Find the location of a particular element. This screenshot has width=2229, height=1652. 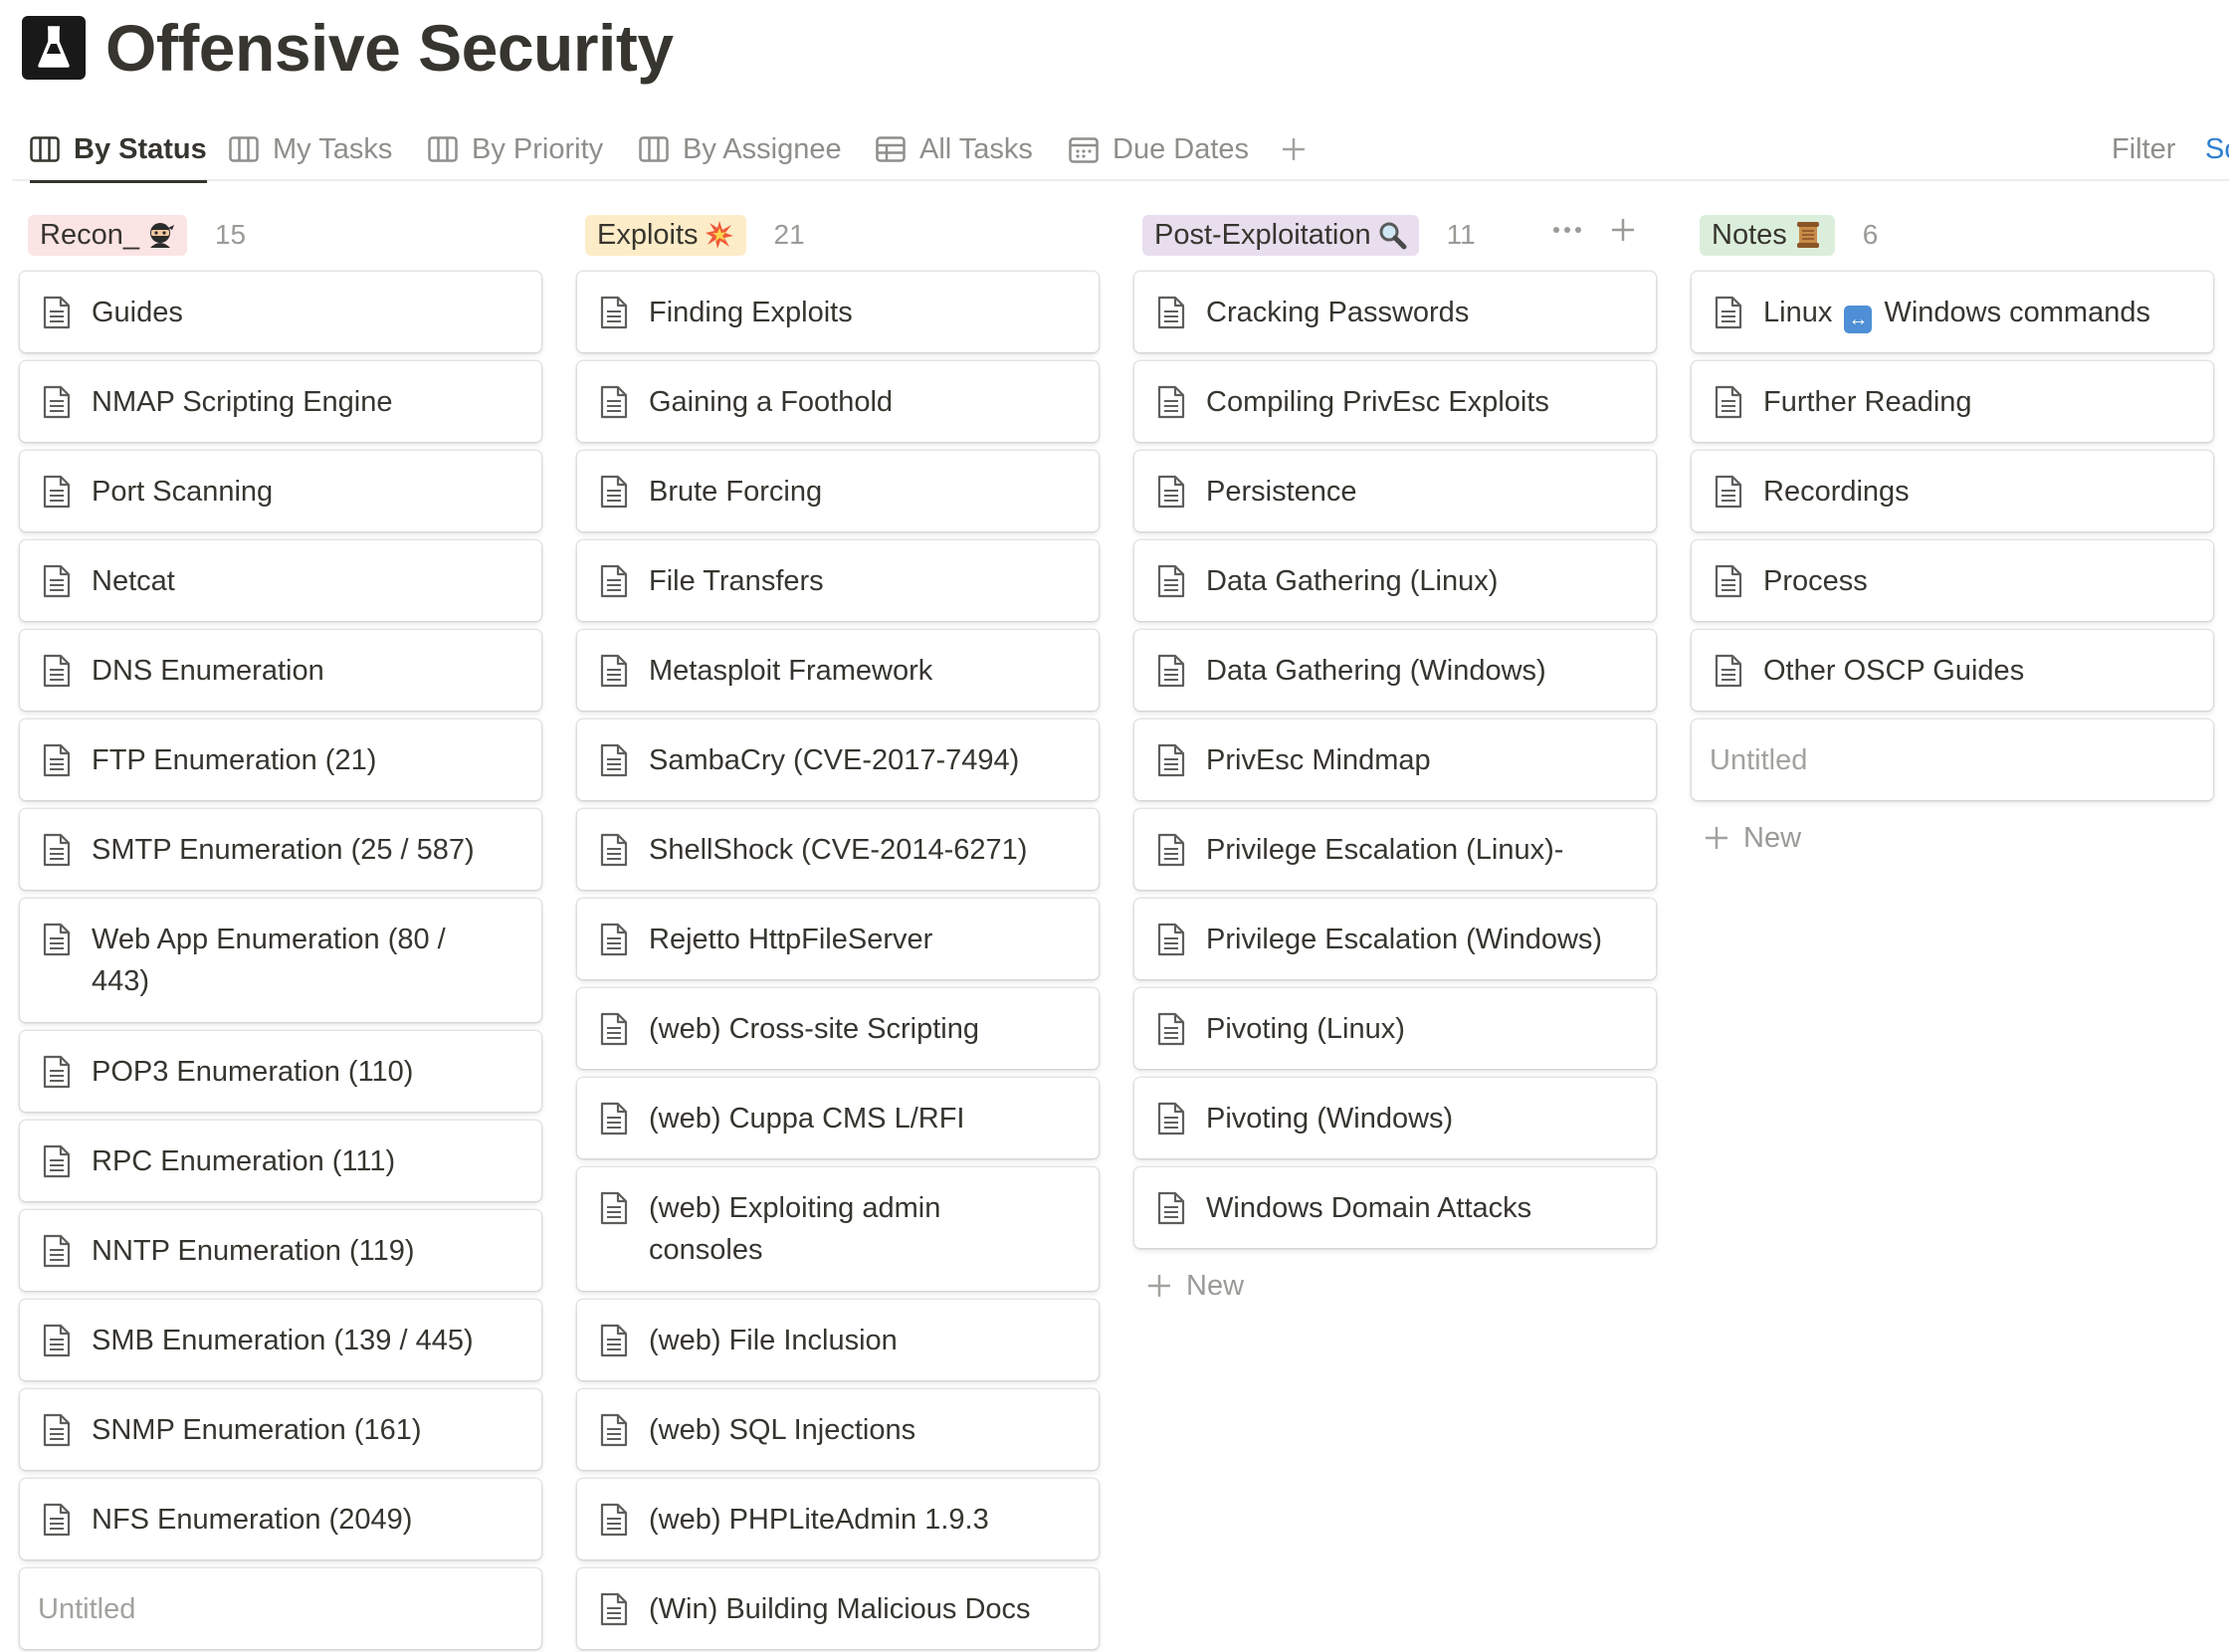

page-header: Offensive Security is located at coordinates (348, 48).